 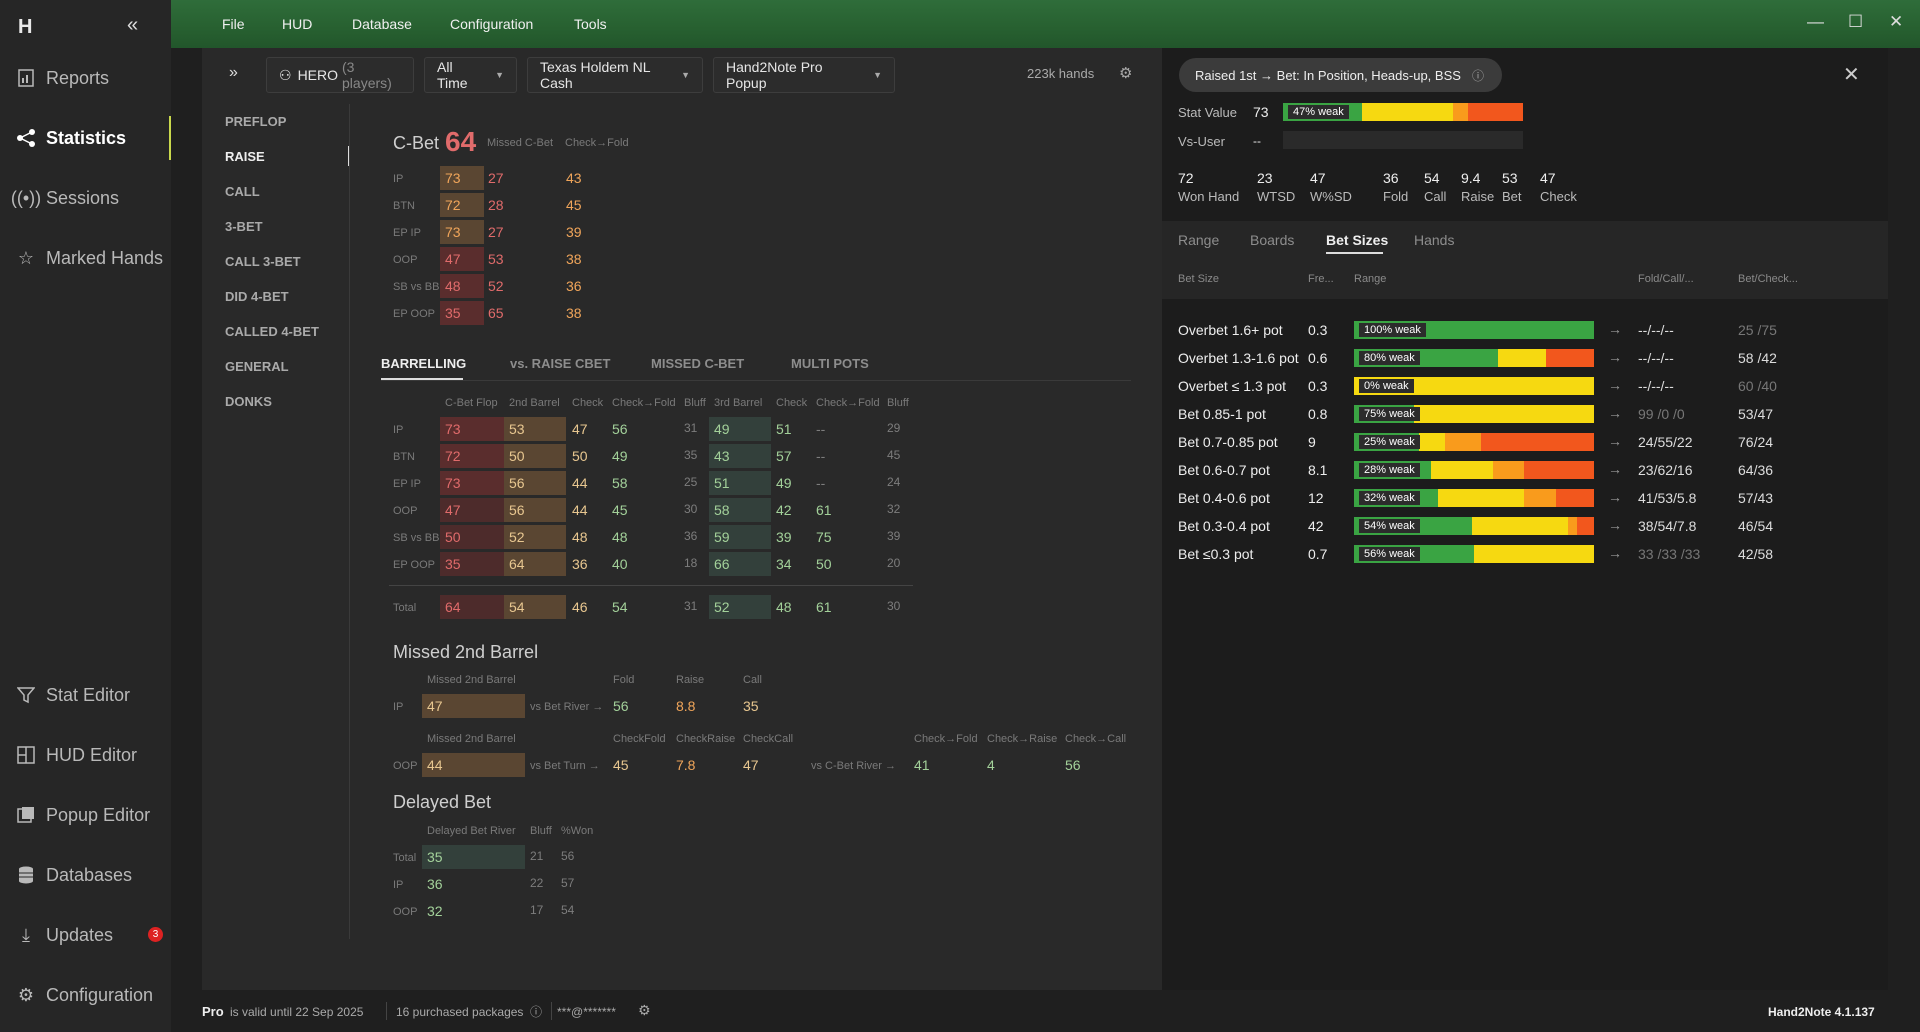 What do you see at coordinates (580, 483) in the screenshot?
I see `barrel-cell: 44` at bounding box center [580, 483].